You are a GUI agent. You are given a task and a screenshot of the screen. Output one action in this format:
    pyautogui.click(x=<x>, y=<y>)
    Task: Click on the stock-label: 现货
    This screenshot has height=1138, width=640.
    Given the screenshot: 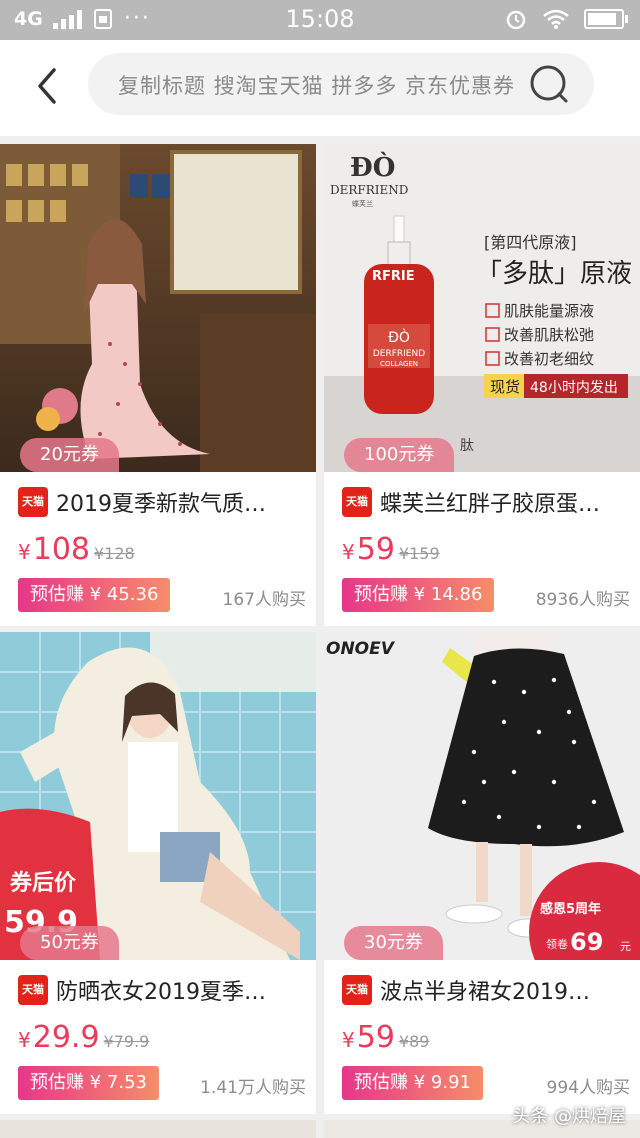 What is the action you would take?
    pyautogui.click(x=505, y=387)
    